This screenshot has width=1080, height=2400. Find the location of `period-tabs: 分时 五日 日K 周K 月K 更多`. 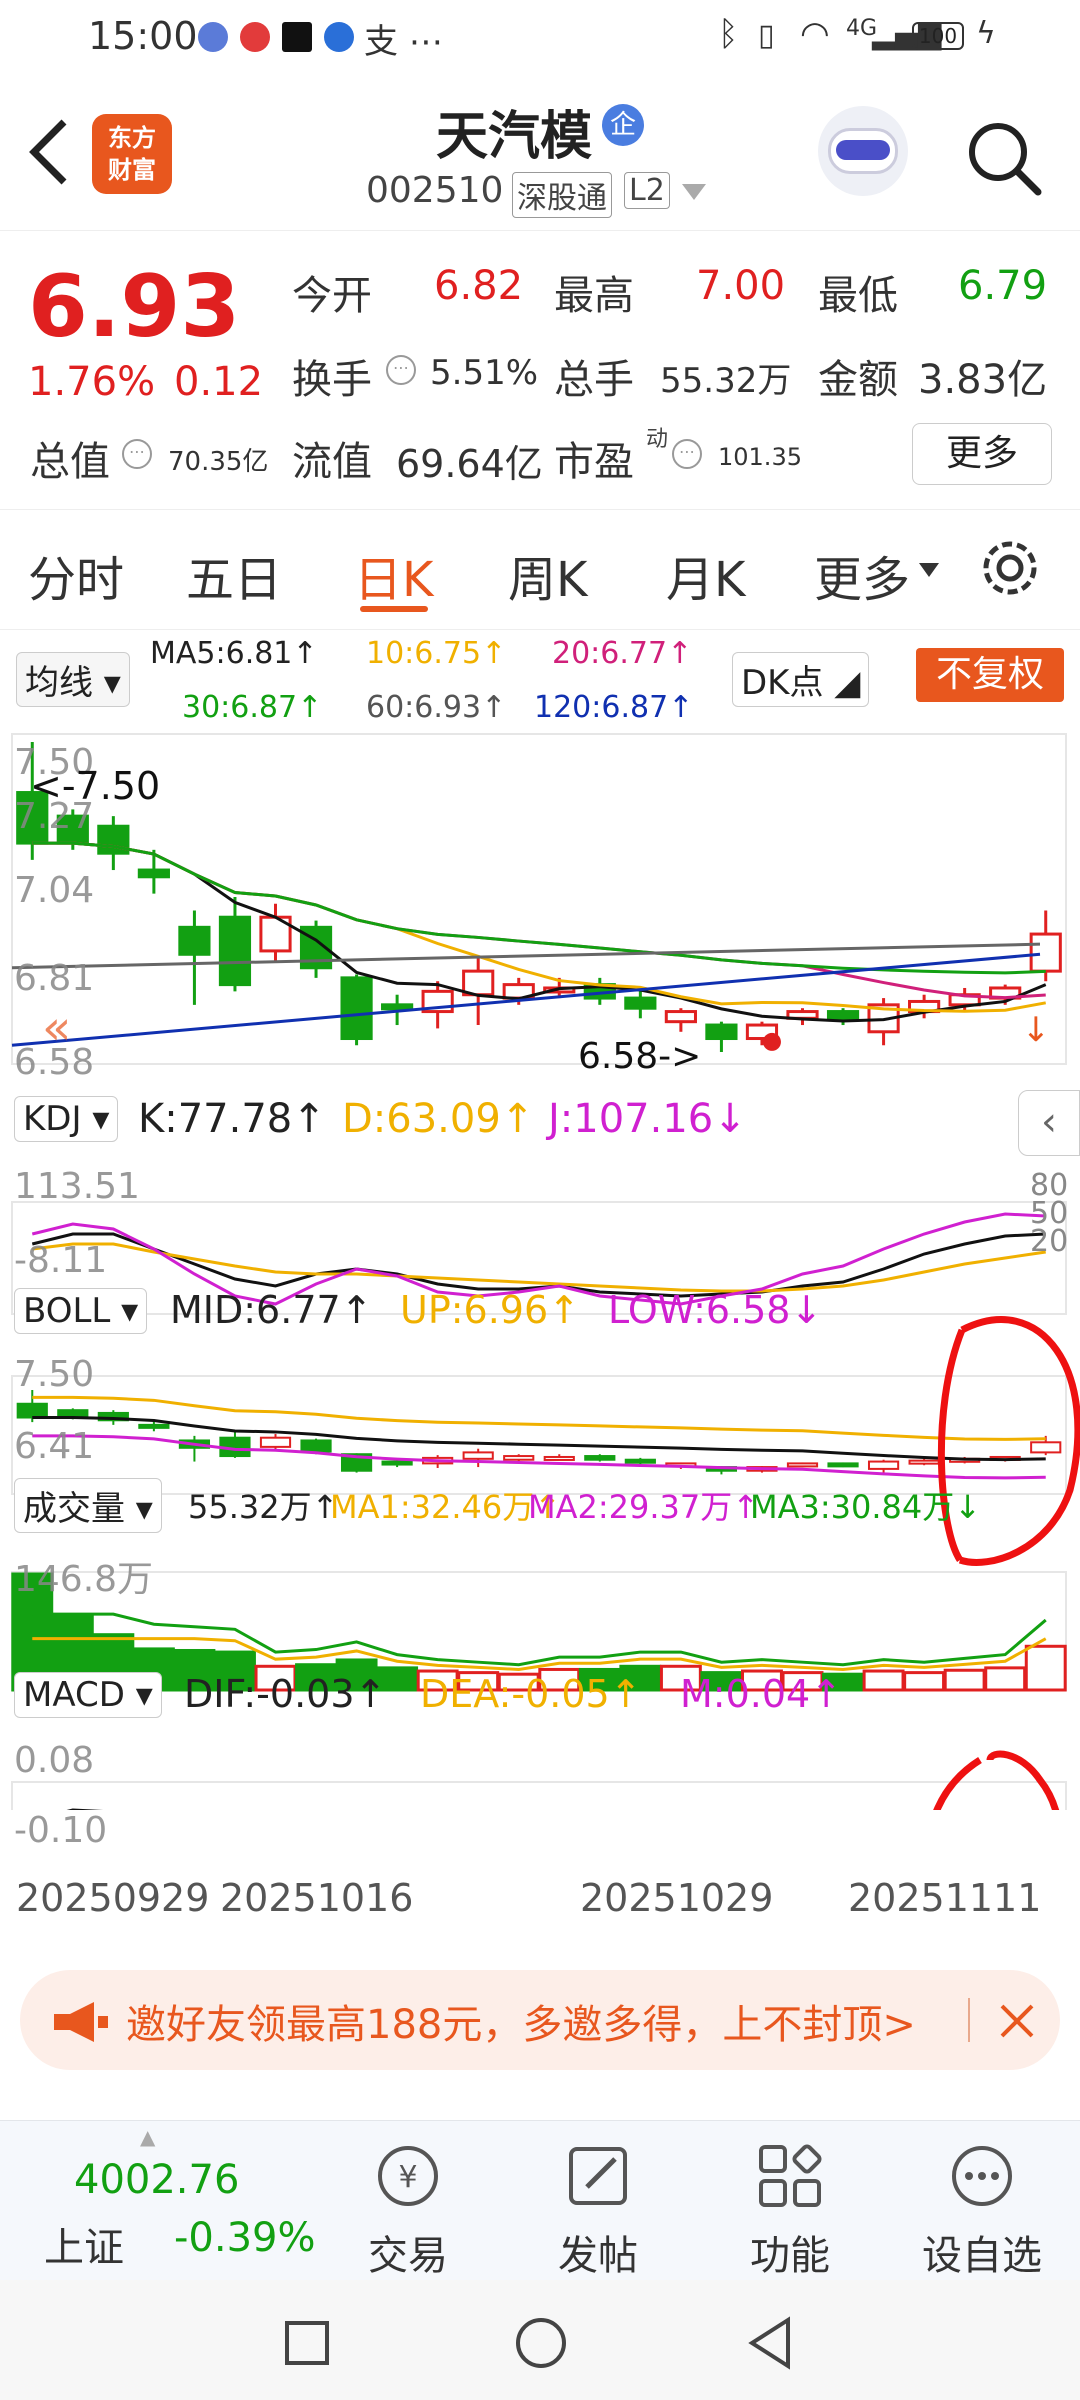

period-tabs: 分时 五日 日K 周K 月K 更多 is located at coordinates (540, 570).